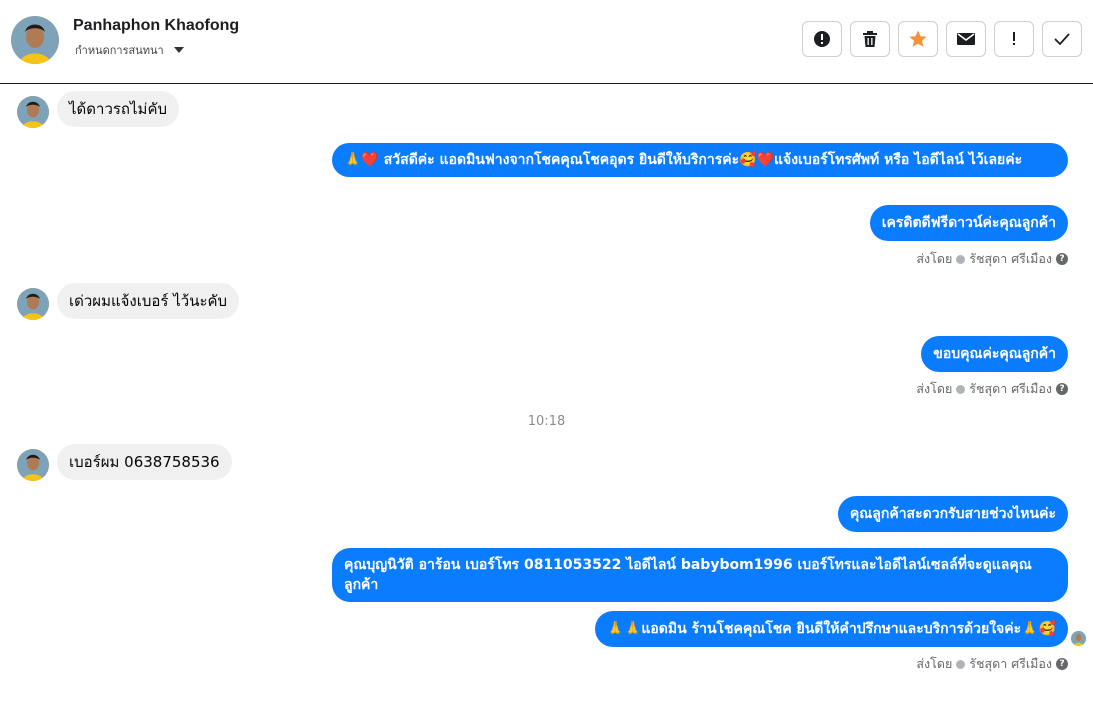 This screenshot has height=703, width=1093. Describe the element at coordinates (178, 50) in the screenshot. I see `caret-down-icon` at that location.